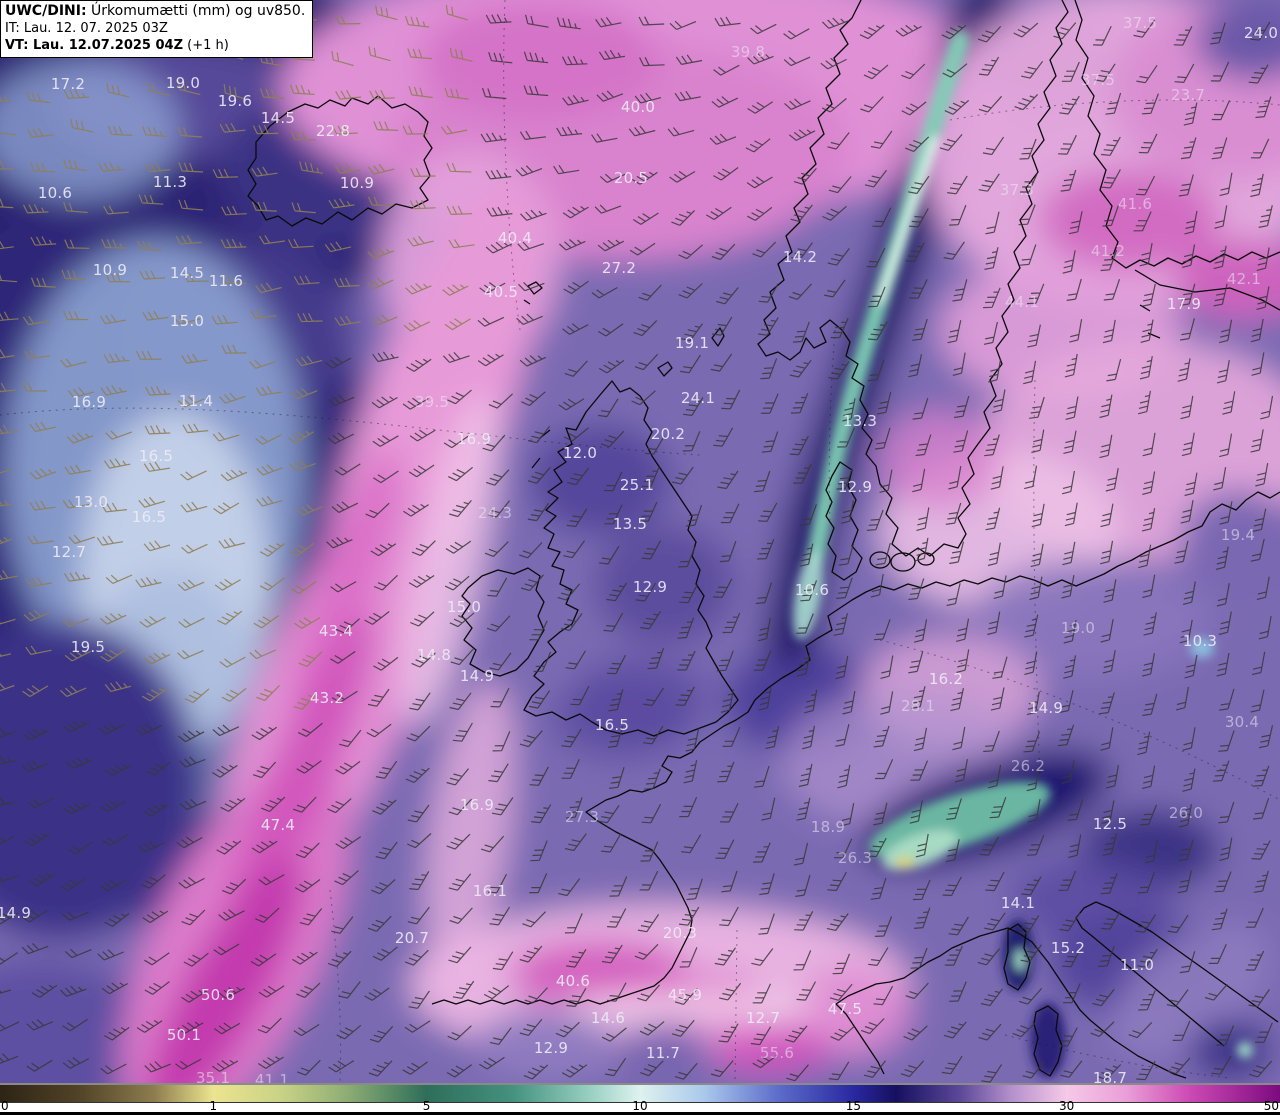  What do you see at coordinates (94, 45) in the screenshot?
I see `valid-time: VT: Lau. 12.07.2025 04Z` at bounding box center [94, 45].